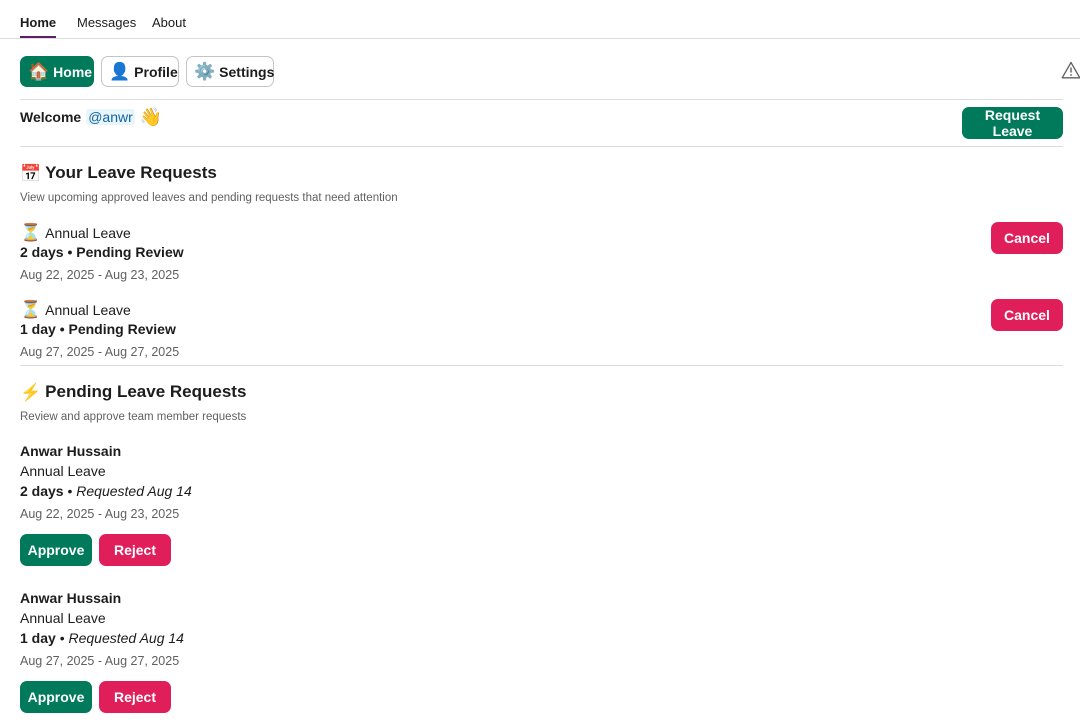  What do you see at coordinates (39, 71) in the screenshot?
I see `house-icon: 🏠` at bounding box center [39, 71].